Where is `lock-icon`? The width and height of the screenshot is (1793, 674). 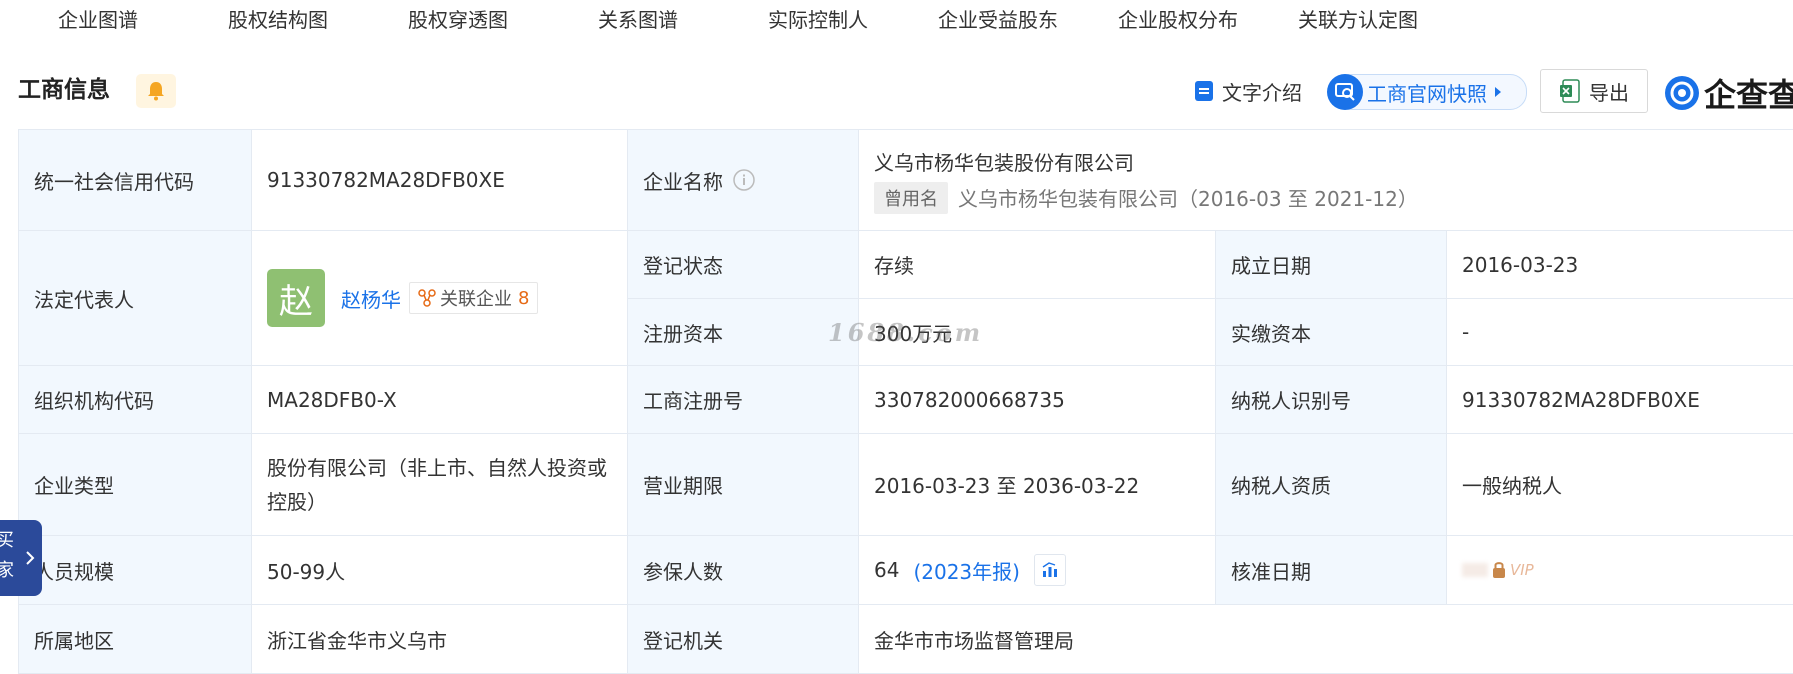
lock-icon is located at coordinates (1499, 570).